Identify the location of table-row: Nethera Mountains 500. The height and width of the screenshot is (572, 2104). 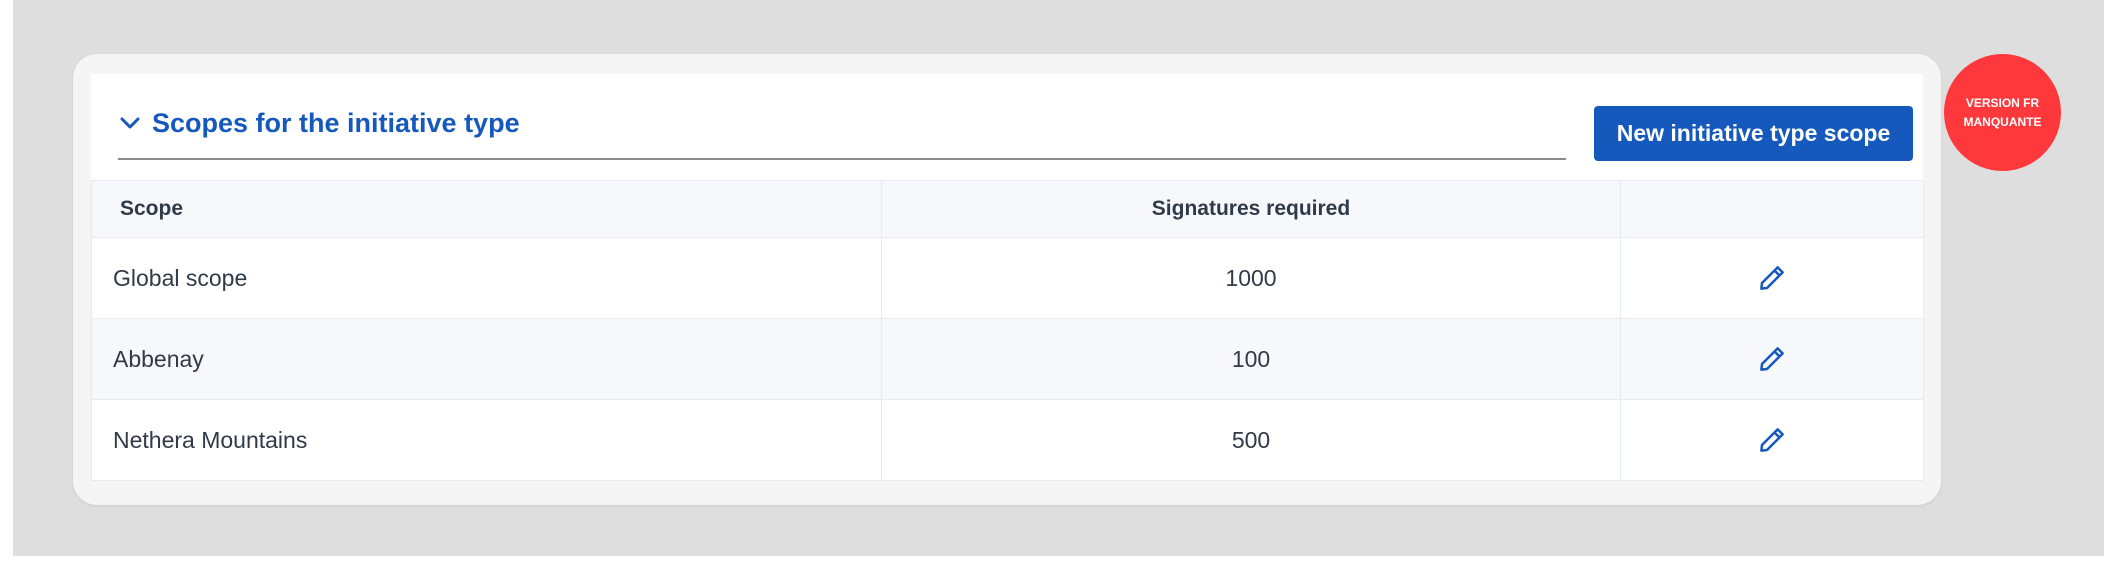
(1007, 440).